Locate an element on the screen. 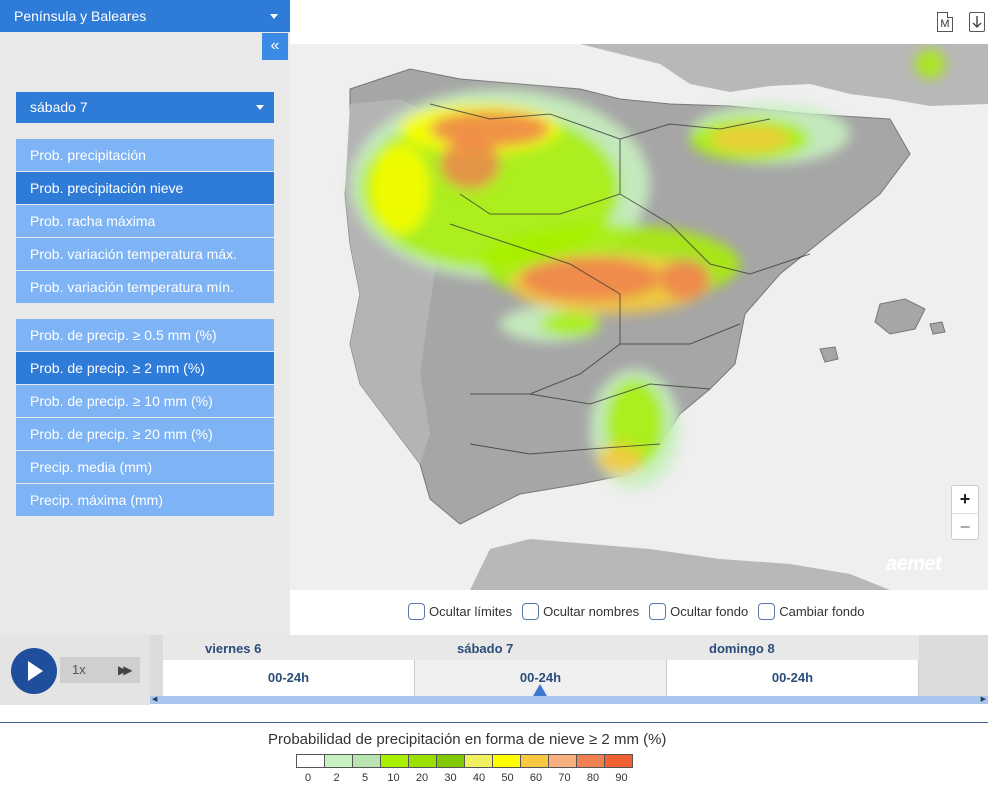 This screenshot has height=793, width=988. zoom-control: + − is located at coordinates (965, 512).